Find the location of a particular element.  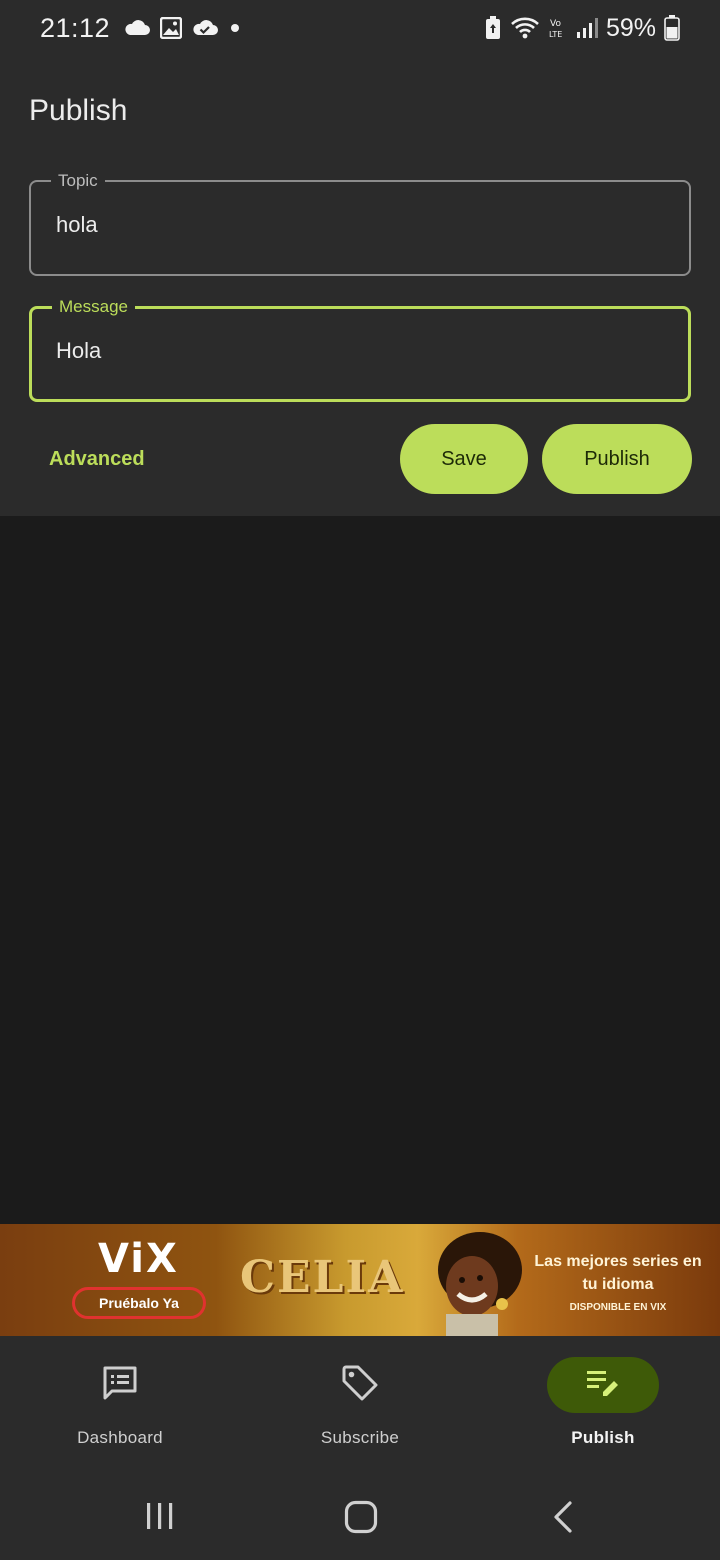

topic-field: Topic is located at coordinates (360, 223).